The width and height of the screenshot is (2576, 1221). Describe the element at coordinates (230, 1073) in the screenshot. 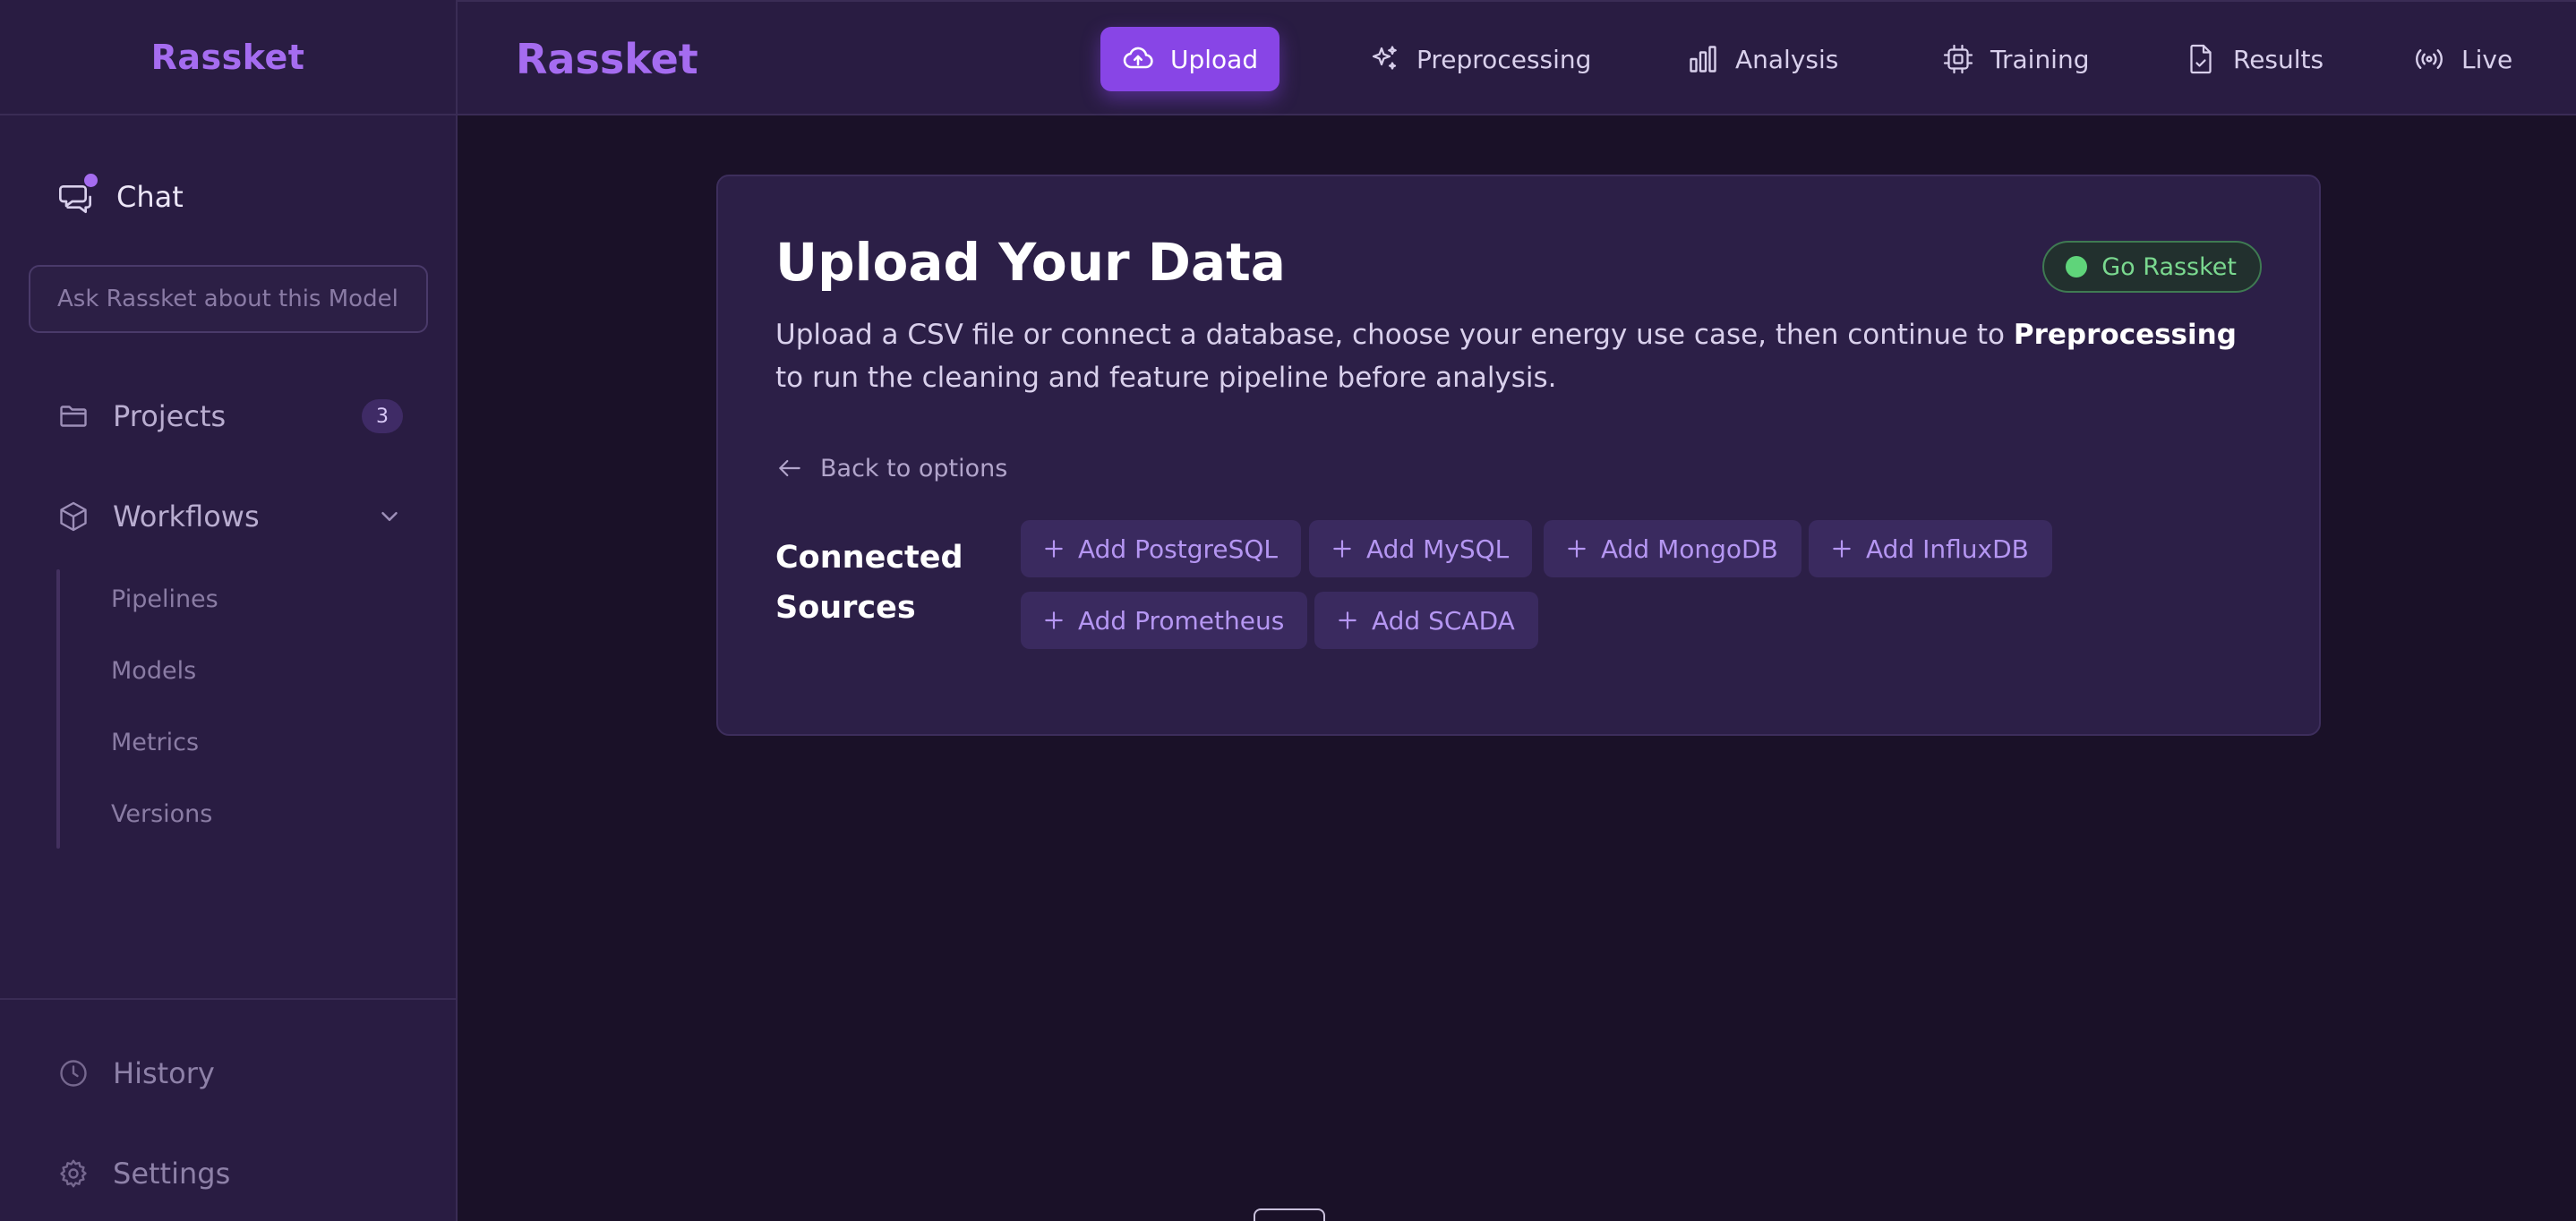

I see `sidebar-item-history: History` at that location.